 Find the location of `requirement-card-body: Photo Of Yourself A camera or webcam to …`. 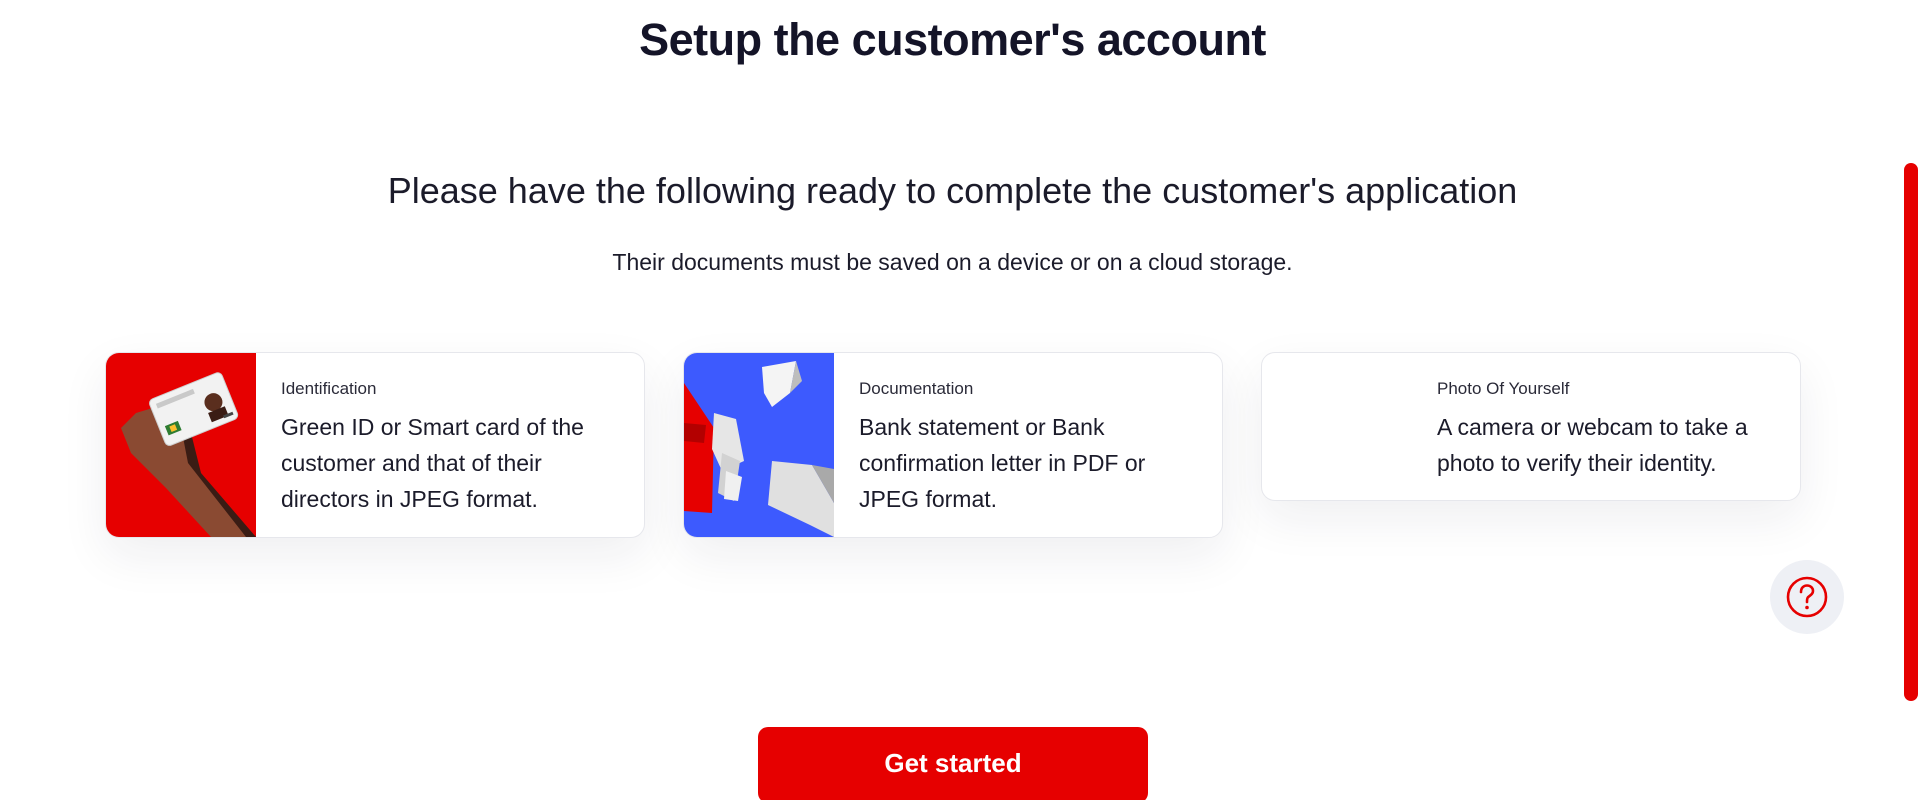

requirement-card-body: Photo Of Yourself A camera or webcam to … is located at coordinates (1606, 426).